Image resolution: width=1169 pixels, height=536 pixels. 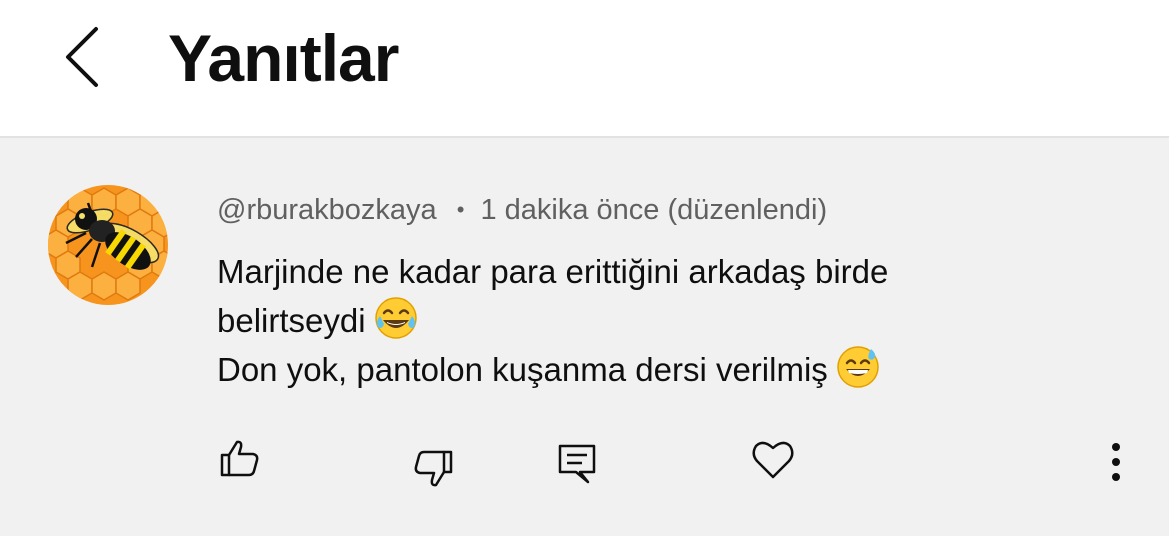 I want to click on heart-icon, so click(x=773, y=460).